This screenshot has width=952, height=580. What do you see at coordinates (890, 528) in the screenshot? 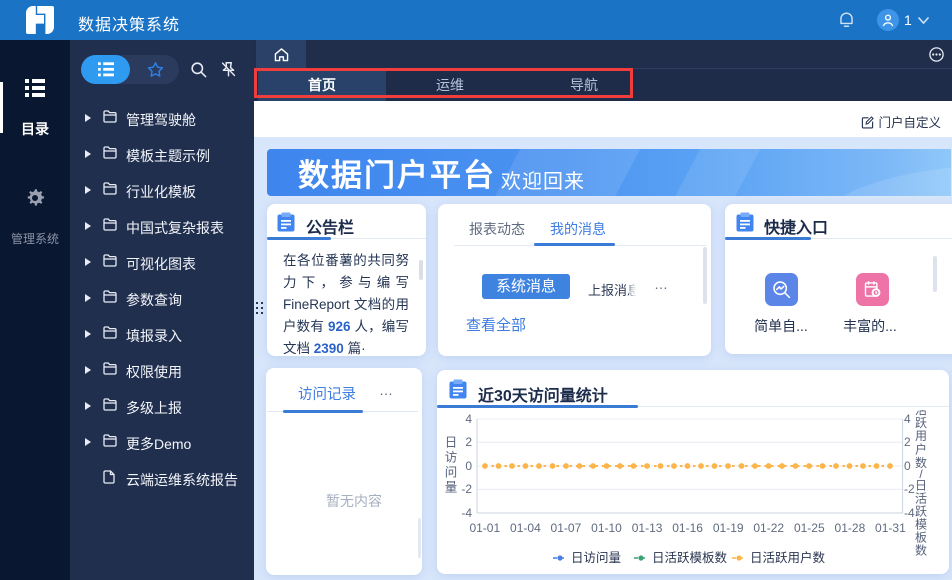
I see `svg-text: 01-31` at bounding box center [890, 528].